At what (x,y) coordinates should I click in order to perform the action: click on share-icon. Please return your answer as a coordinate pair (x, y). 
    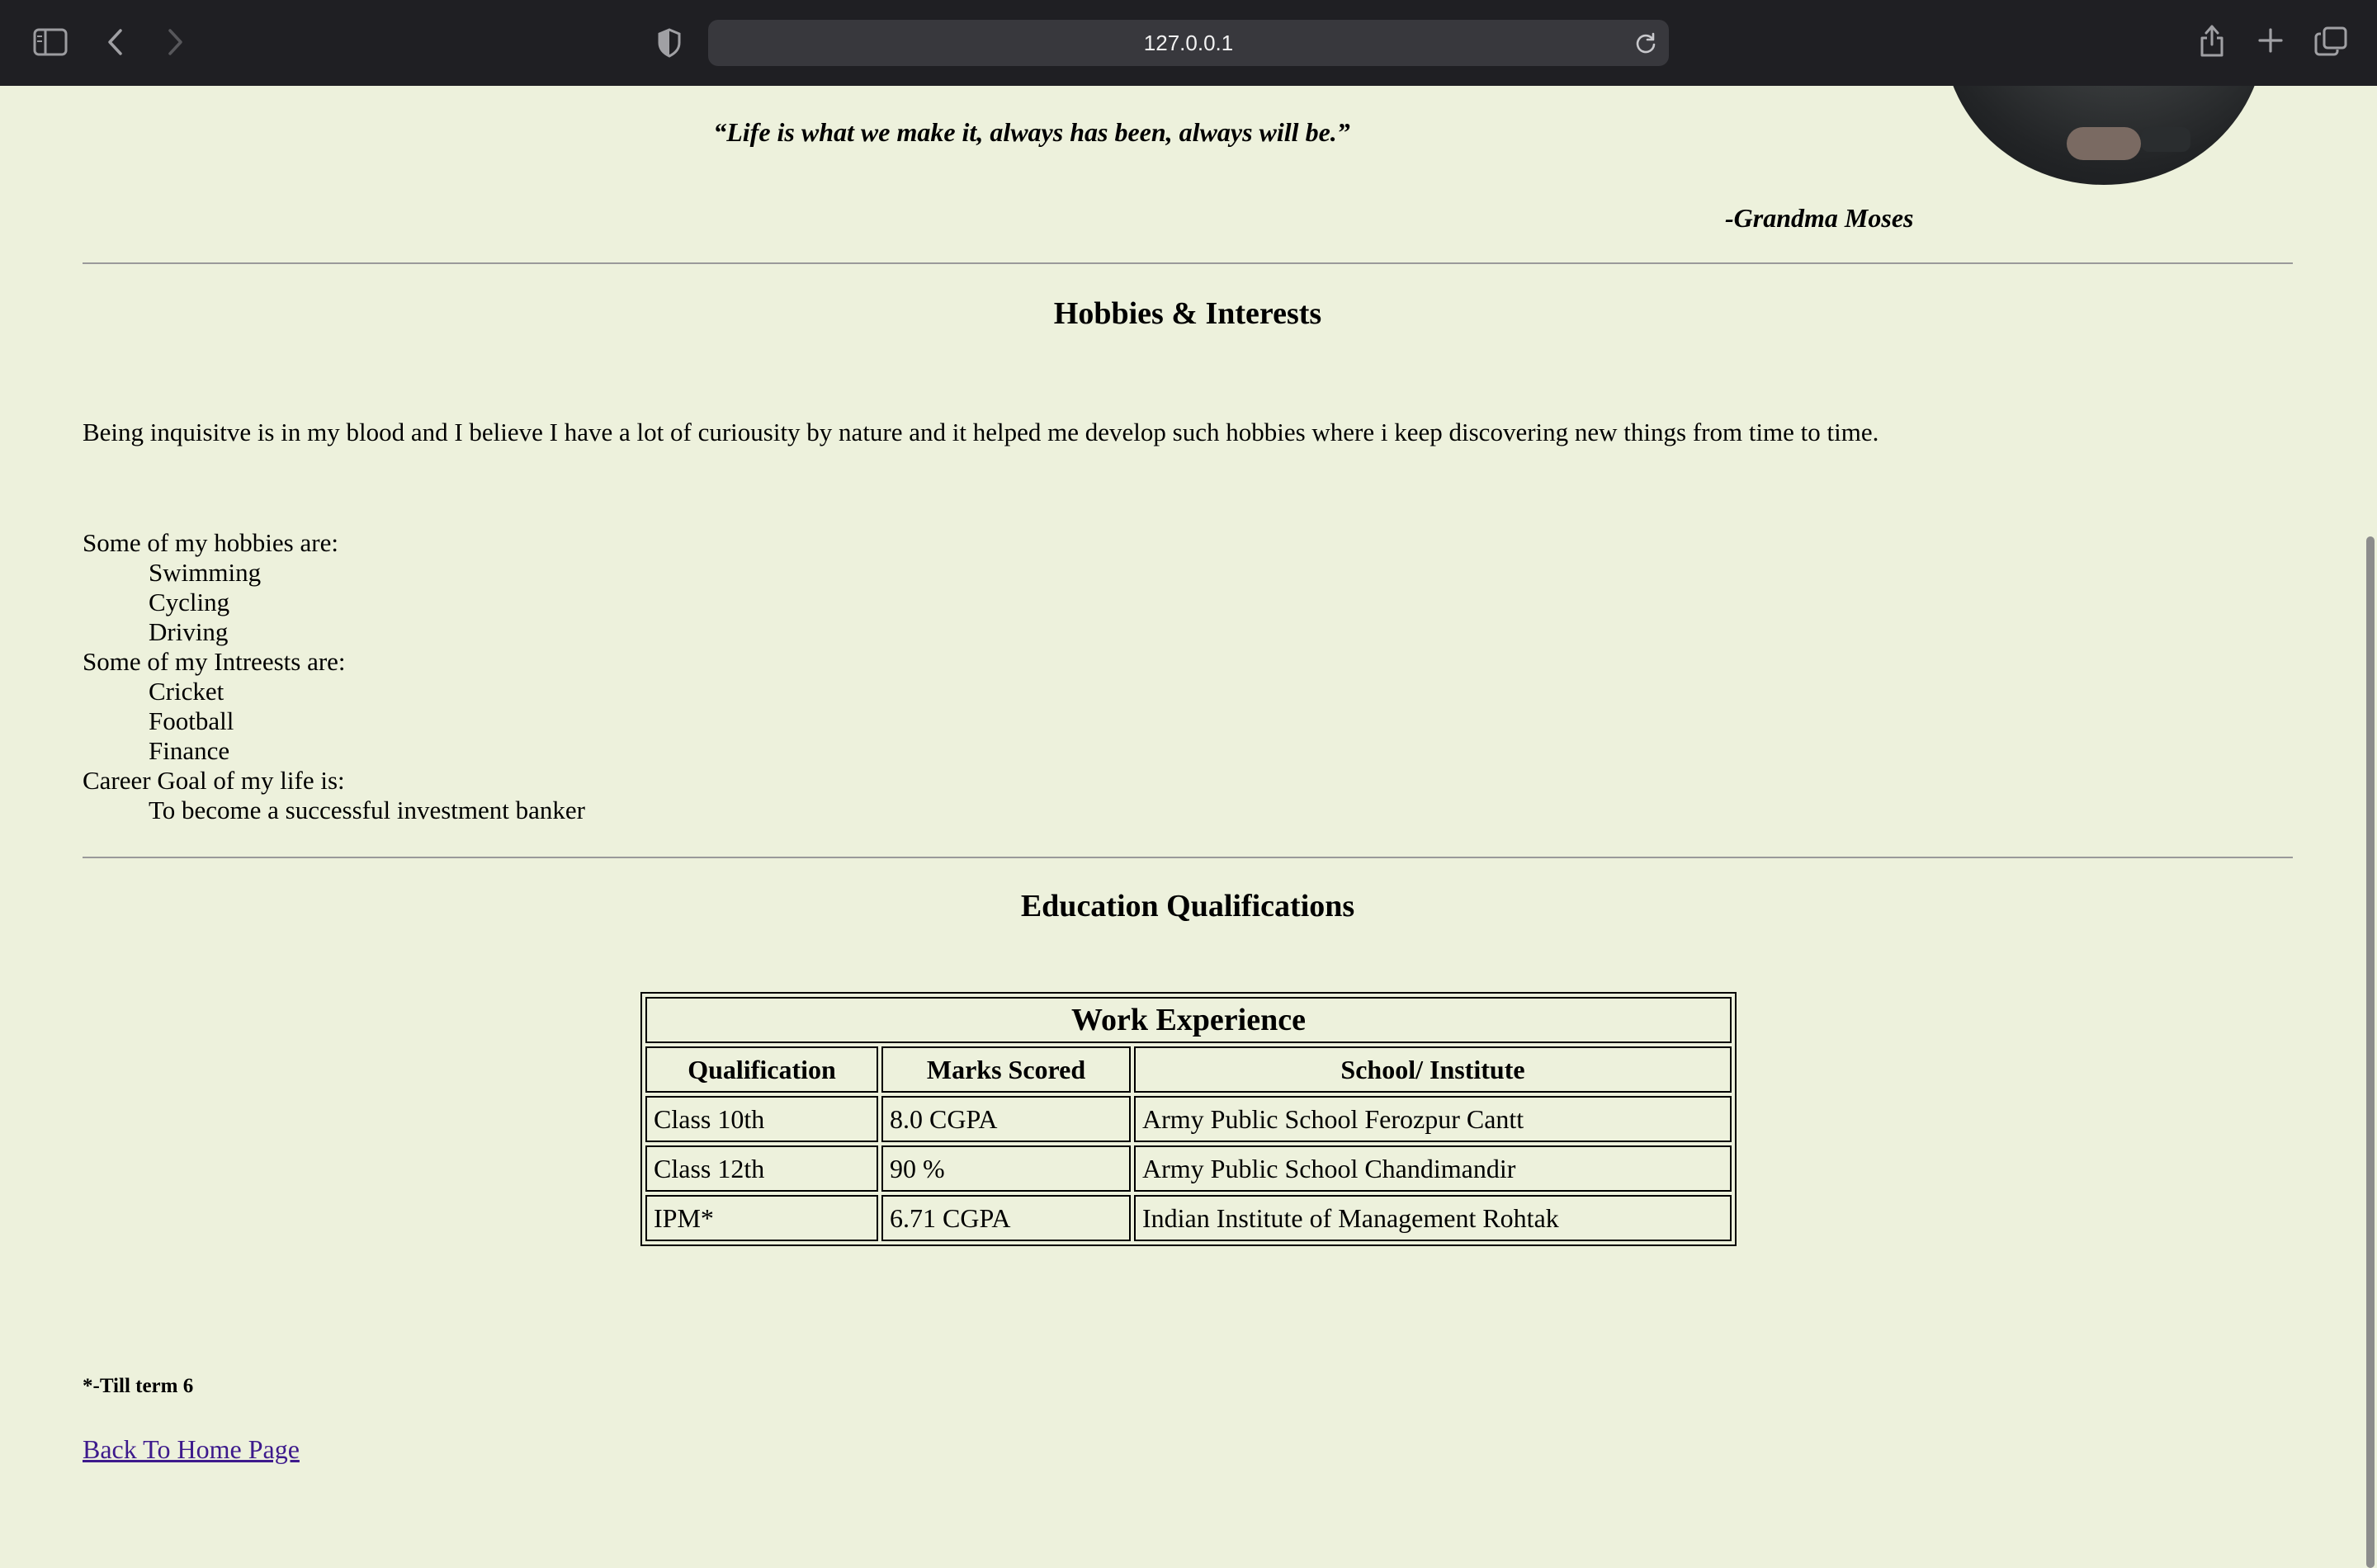
    Looking at the image, I should click on (2212, 40).